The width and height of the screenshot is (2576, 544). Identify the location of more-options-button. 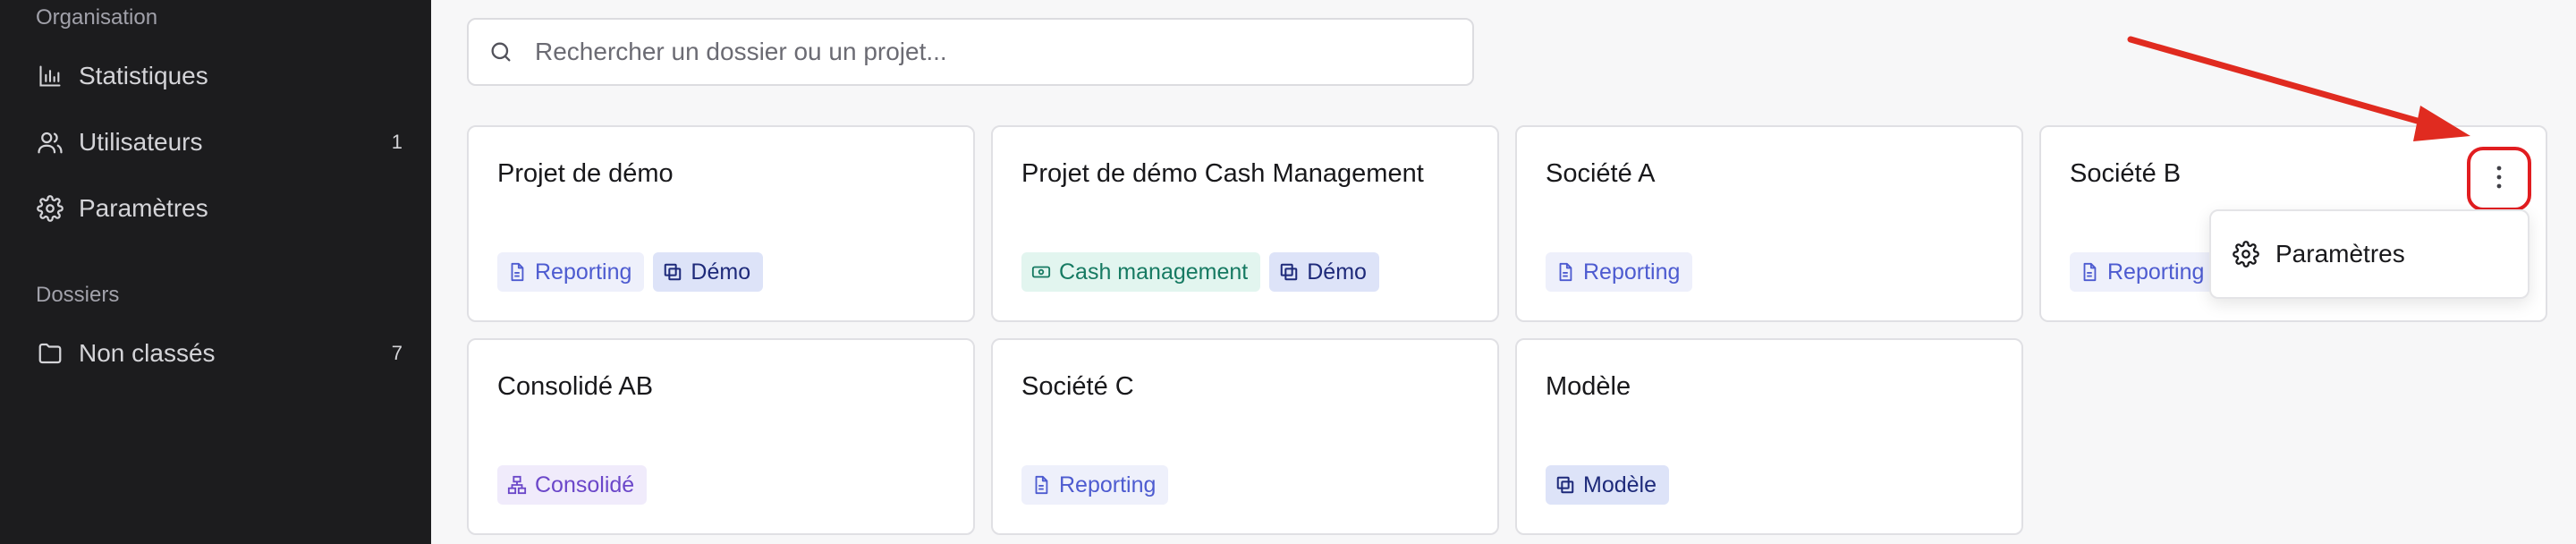
(2499, 179).